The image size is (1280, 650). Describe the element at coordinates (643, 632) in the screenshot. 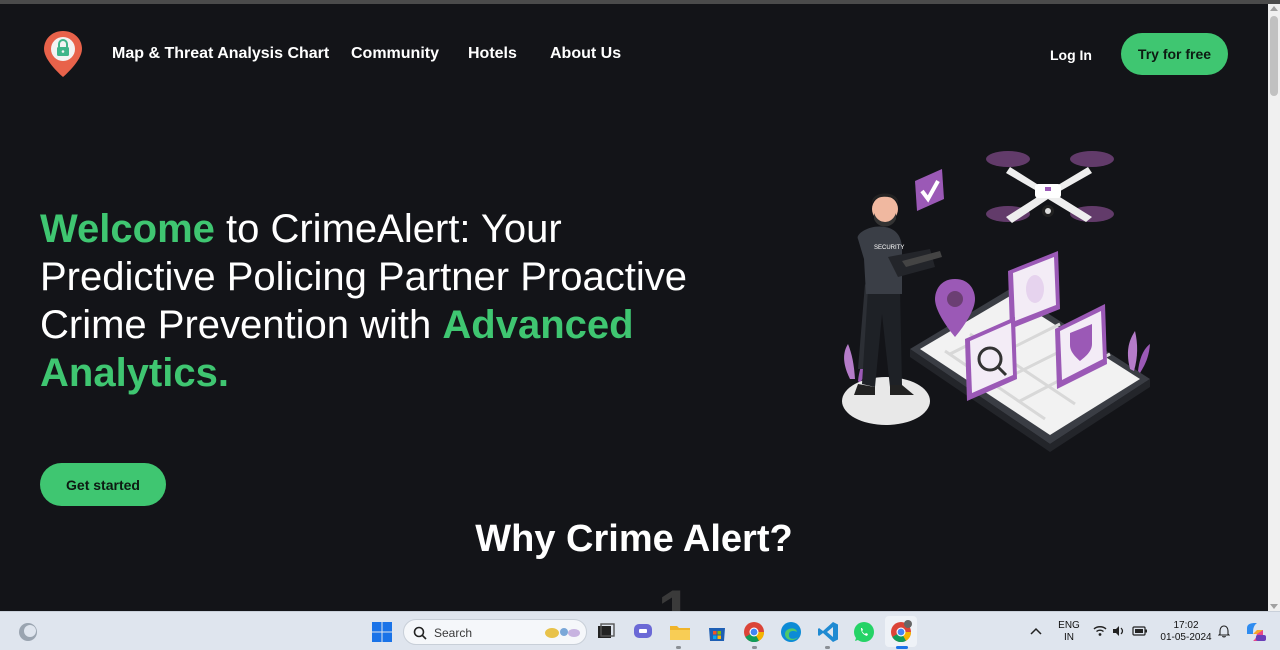

I see `teams-chat-icon` at that location.